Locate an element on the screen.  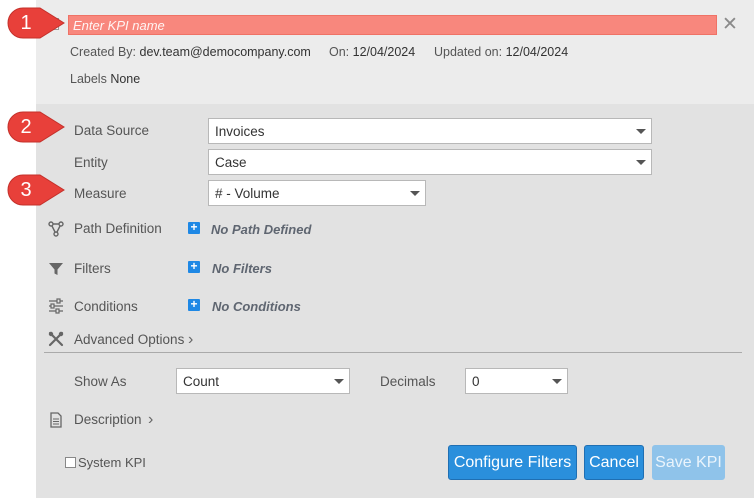
show-as-select: Count is located at coordinates (263, 381).